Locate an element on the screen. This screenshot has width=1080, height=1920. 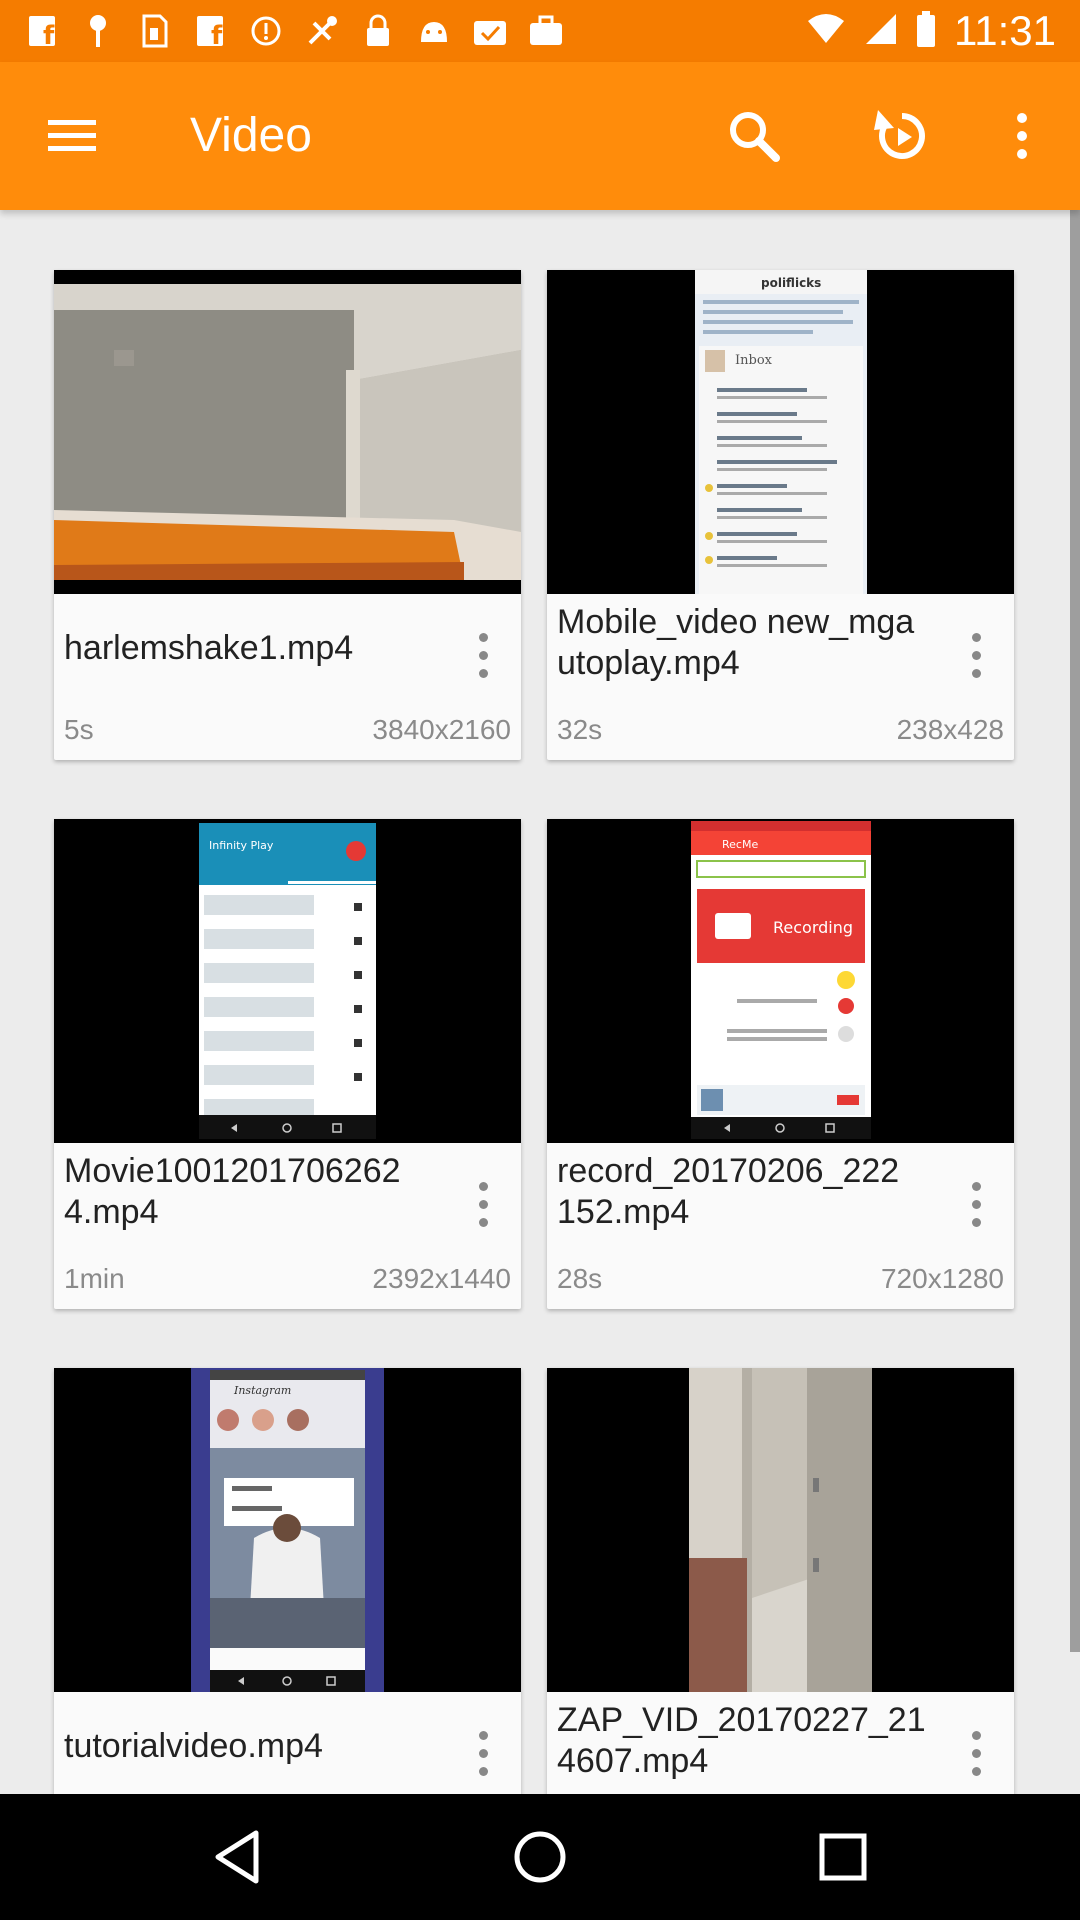
video-card: Instagram tutorialvideo.mp4 is located at coordinates (287, 1581).